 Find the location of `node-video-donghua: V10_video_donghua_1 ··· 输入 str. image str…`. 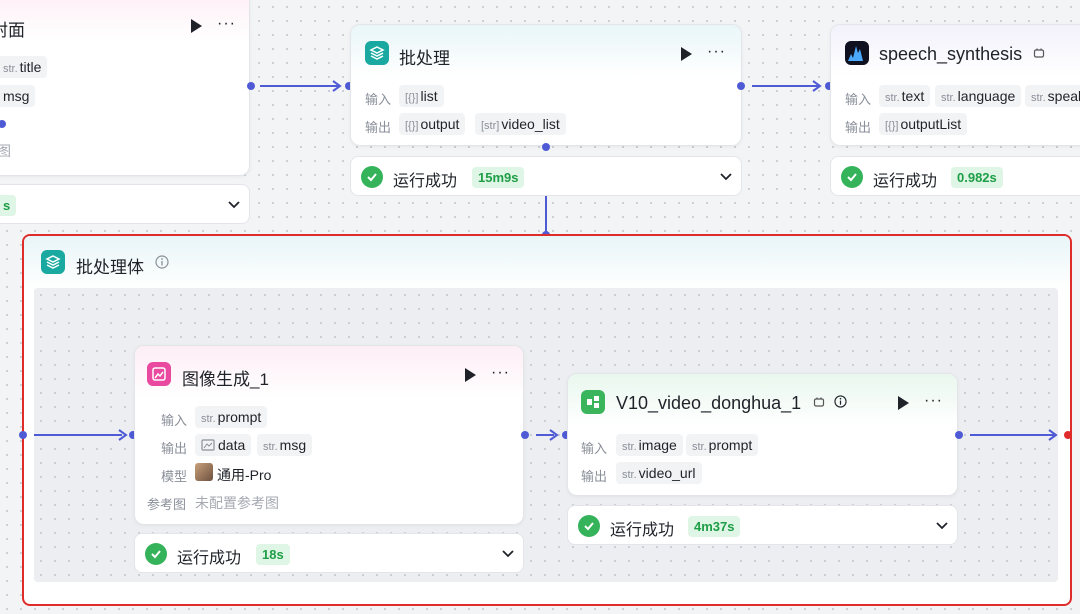

node-video-donghua: V10_video_donghua_1 ··· 输入 str. image str… is located at coordinates (762, 434).